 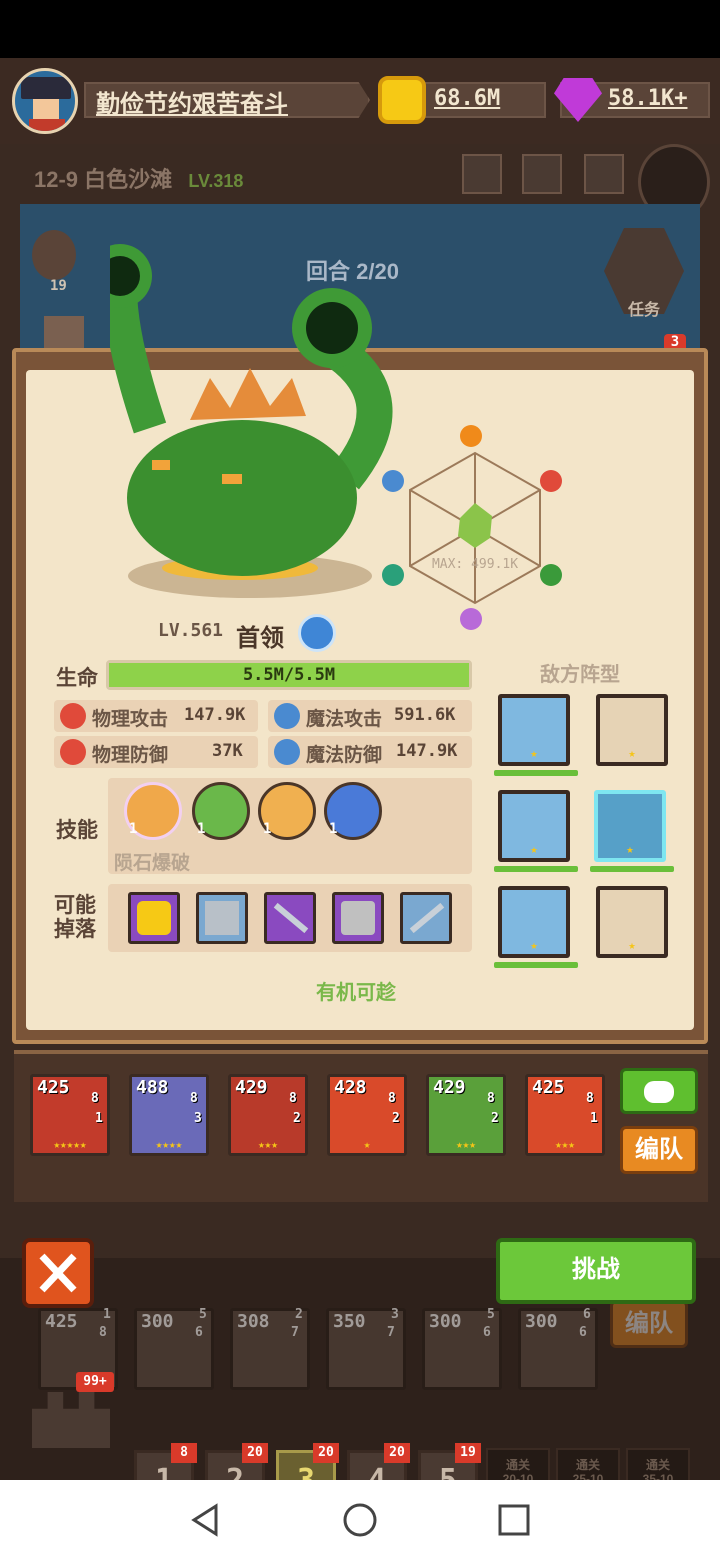 I want to click on hero-stat-b: 2, so click(x=297, y=1118).